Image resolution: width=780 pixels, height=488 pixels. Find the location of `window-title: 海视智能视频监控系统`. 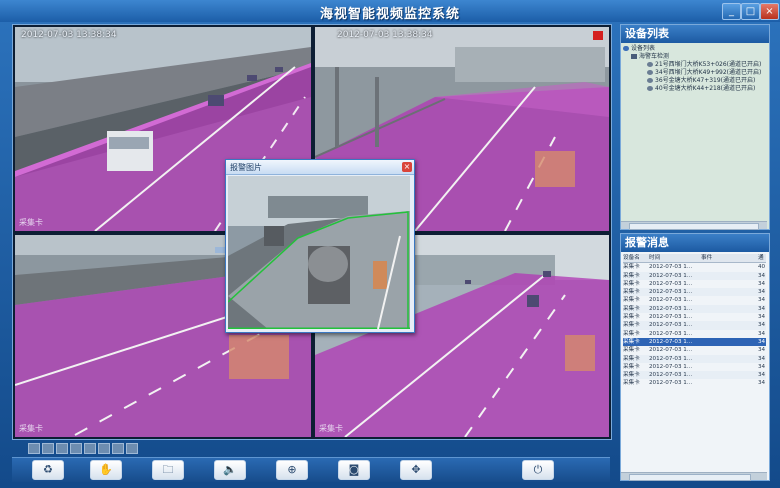

window-title: 海视智能视频监控系统 is located at coordinates (389, 14).